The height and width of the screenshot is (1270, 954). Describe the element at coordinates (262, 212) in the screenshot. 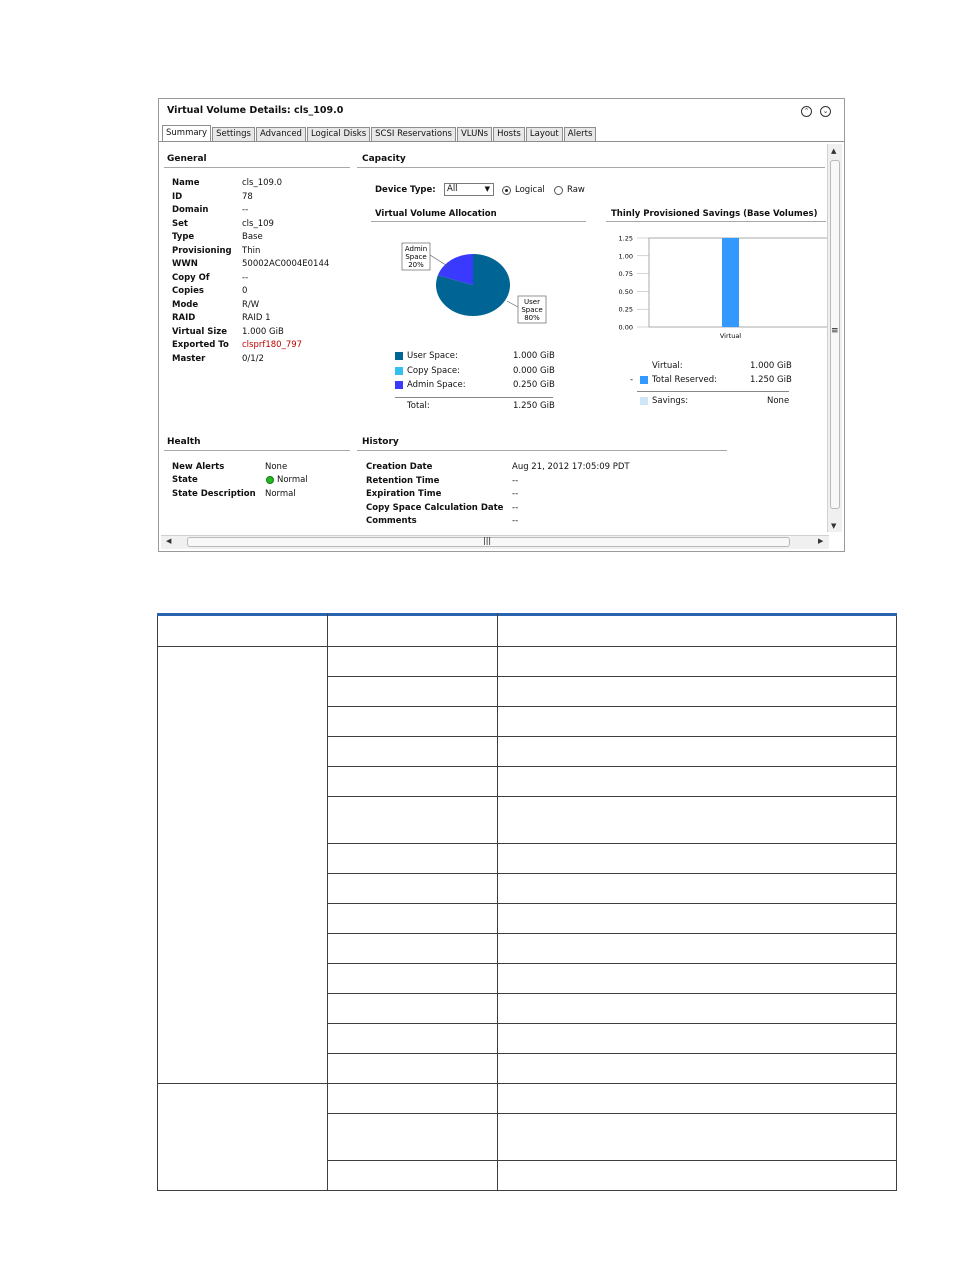

I see `general-row: Domain --` at that location.